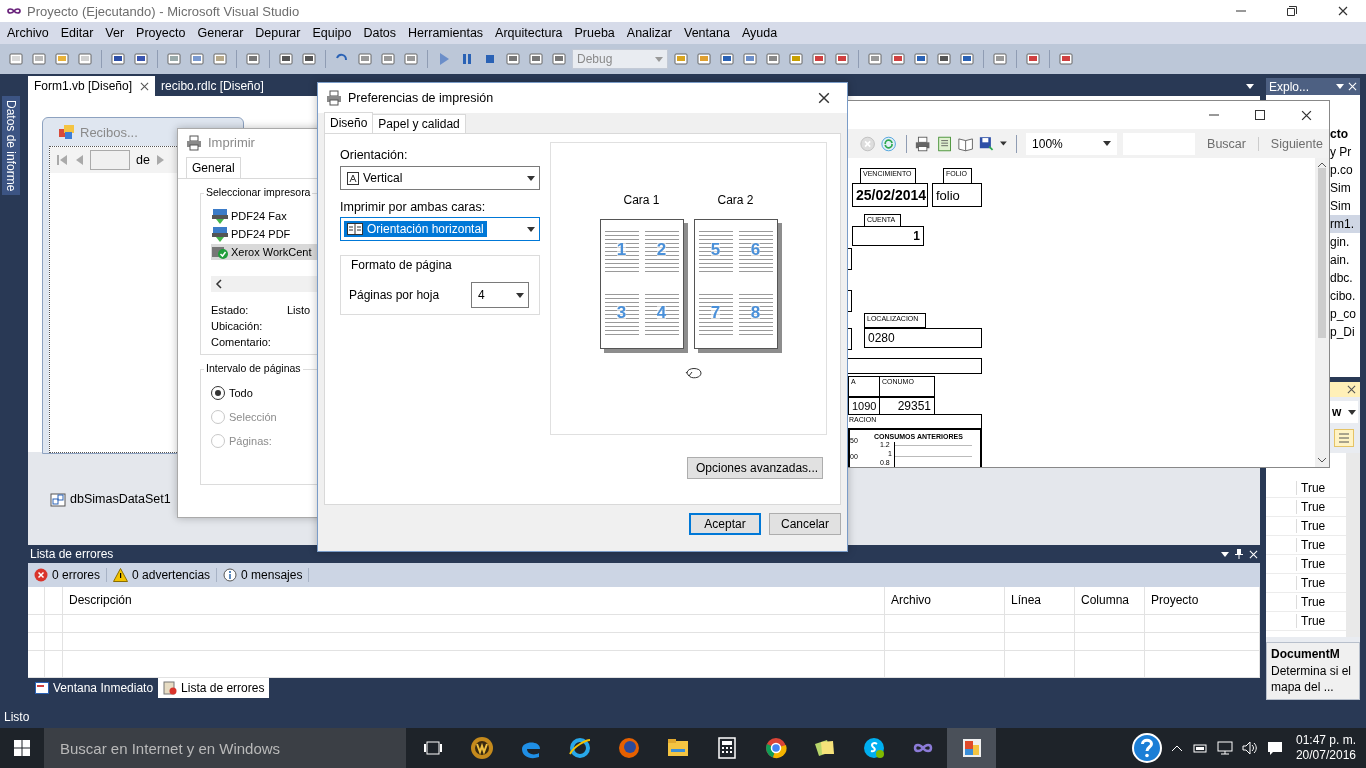 This screenshot has height=768, width=1366. I want to click on duplex-dropdown: Orientación horizontal, so click(440, 229).